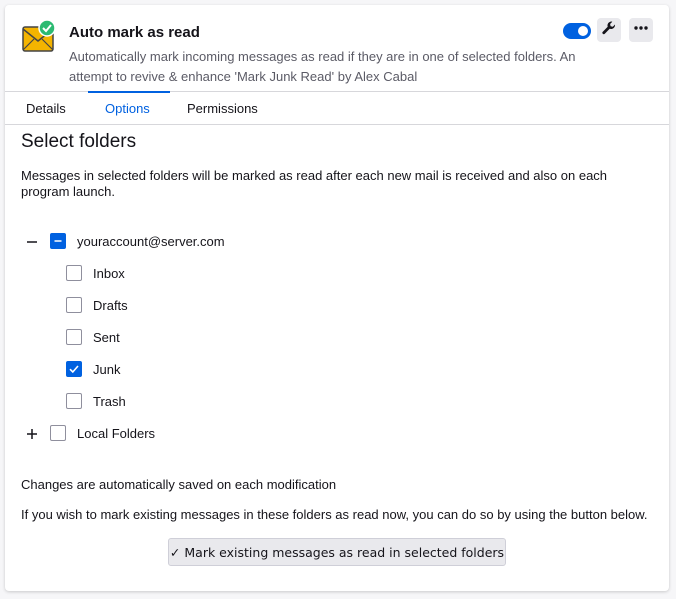 The height and width of the screenshot is (599, 676). I want to click on folder-checkbox-junk, so click(74, 369).